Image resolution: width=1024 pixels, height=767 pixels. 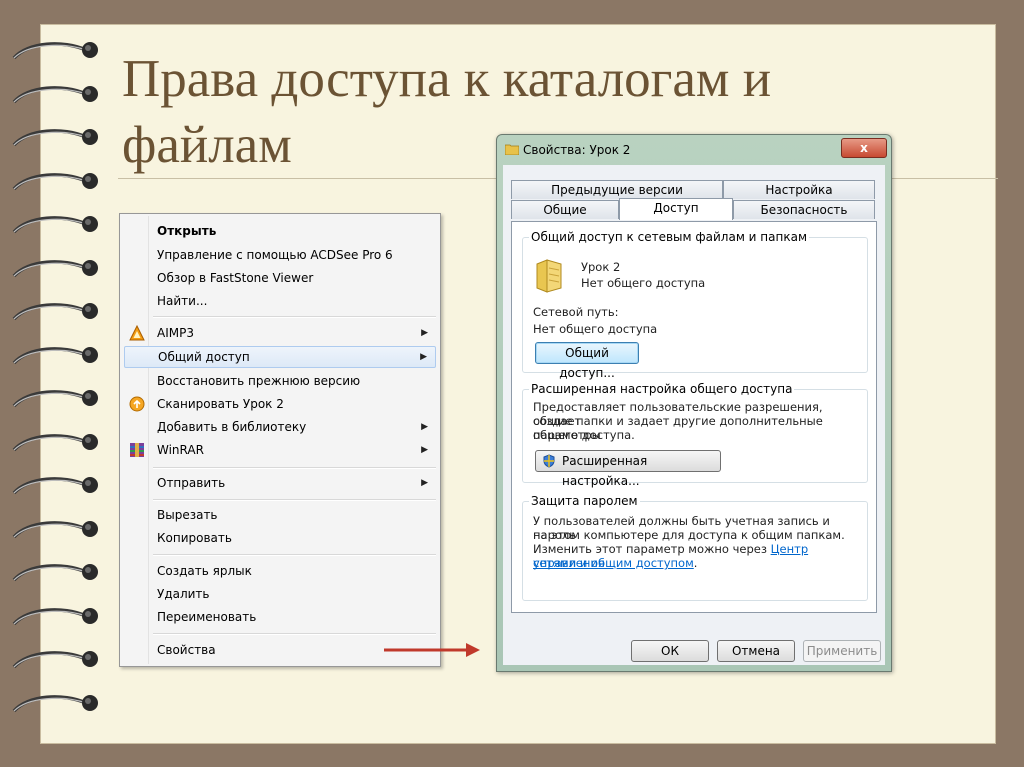 What do you see at coordinates (280, 617) in the screenshot?
I see `menu-item-rename: Переименовать` at bounding box center [280, 617].